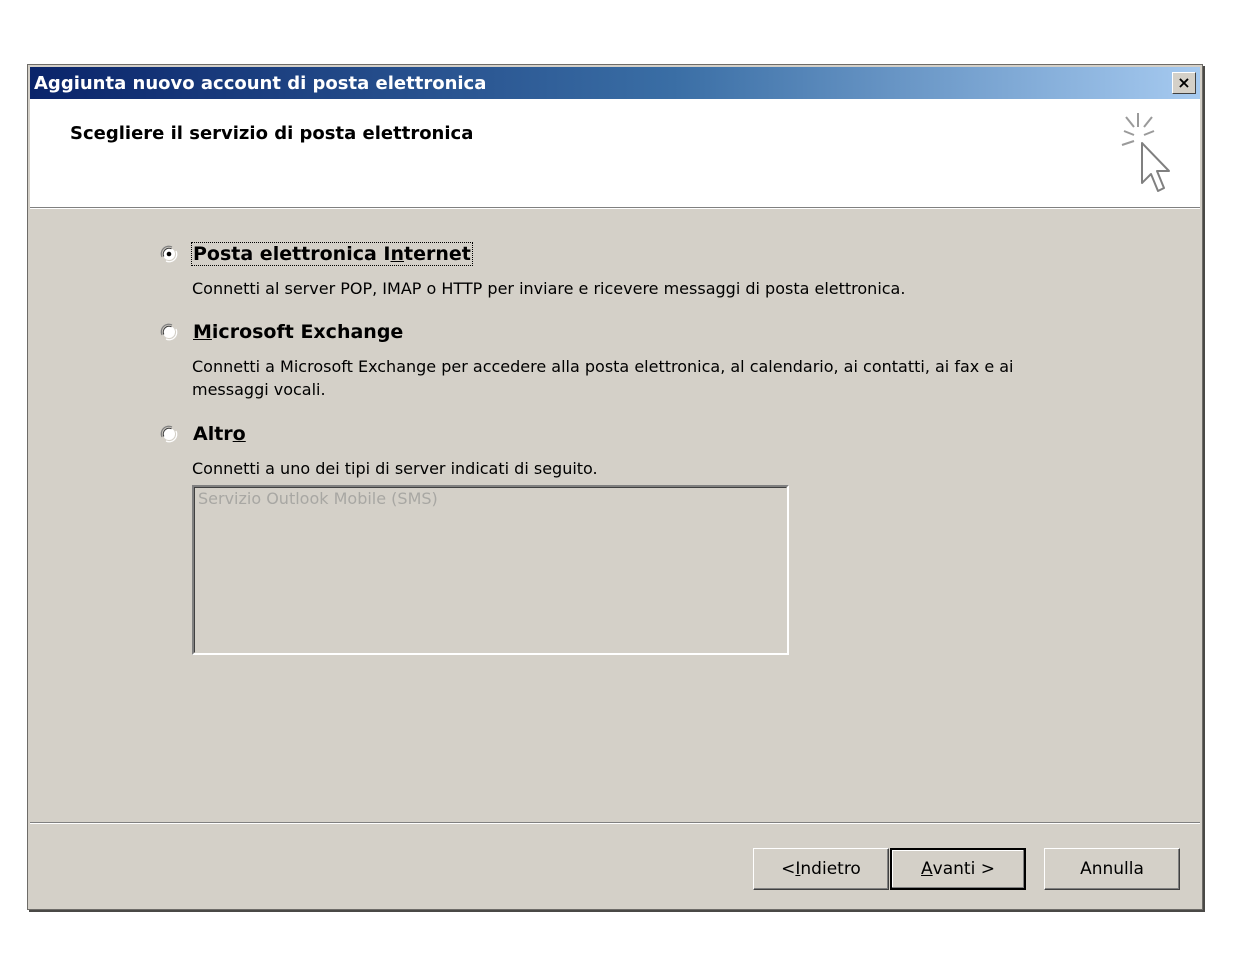 The height and width of the screenshot is (965, 1237). What do you see at coordinates (615, 208) in the screenshot?
I see `header-separator` at bounding box center [615, 208].